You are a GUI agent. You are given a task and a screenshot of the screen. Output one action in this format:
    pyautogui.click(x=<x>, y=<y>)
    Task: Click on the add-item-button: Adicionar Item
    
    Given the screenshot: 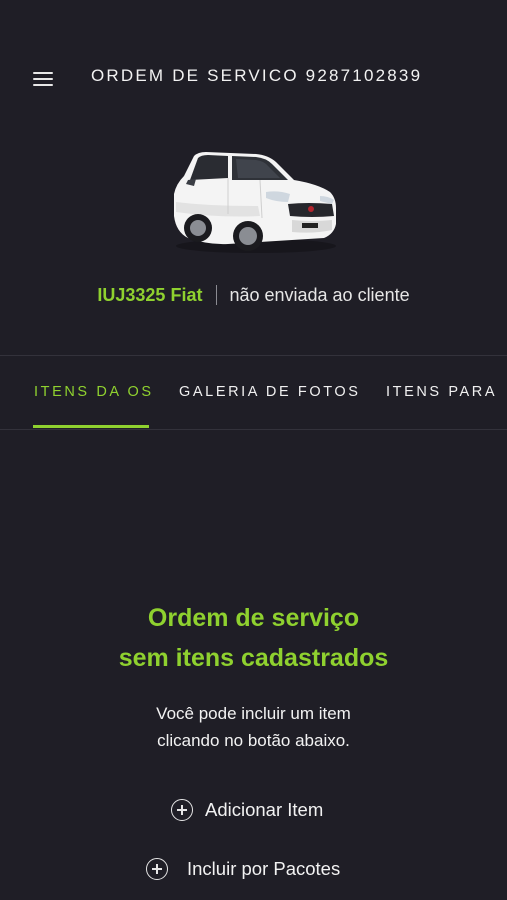 What is the action you would take?
    pyautogui.click(x=247, y=810)
    